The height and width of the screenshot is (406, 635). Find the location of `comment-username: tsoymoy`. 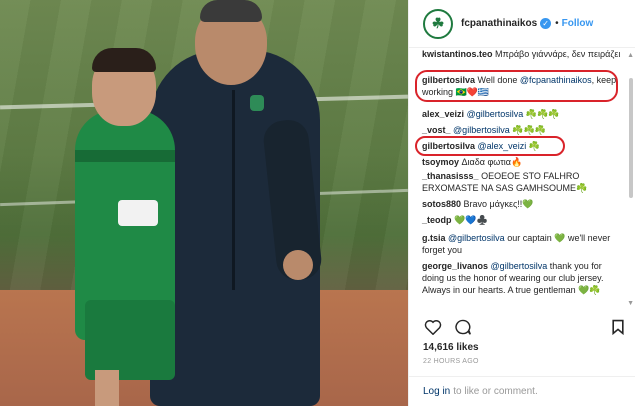

comment-username: tsoymoy is located at coordinates (440, 162).